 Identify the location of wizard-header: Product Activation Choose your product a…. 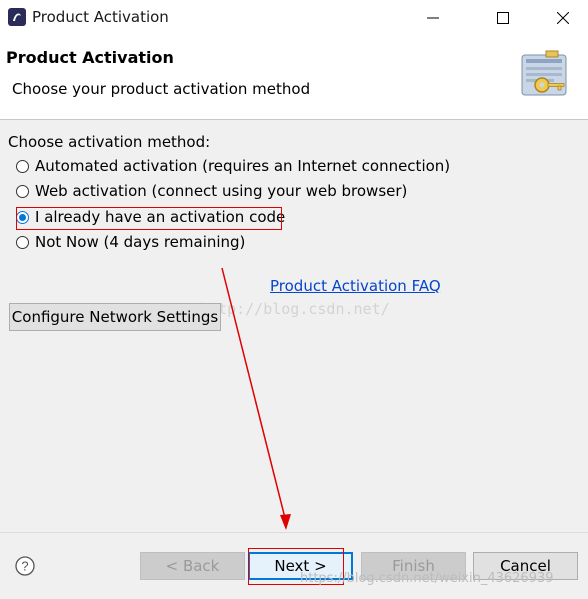
(294, 77).